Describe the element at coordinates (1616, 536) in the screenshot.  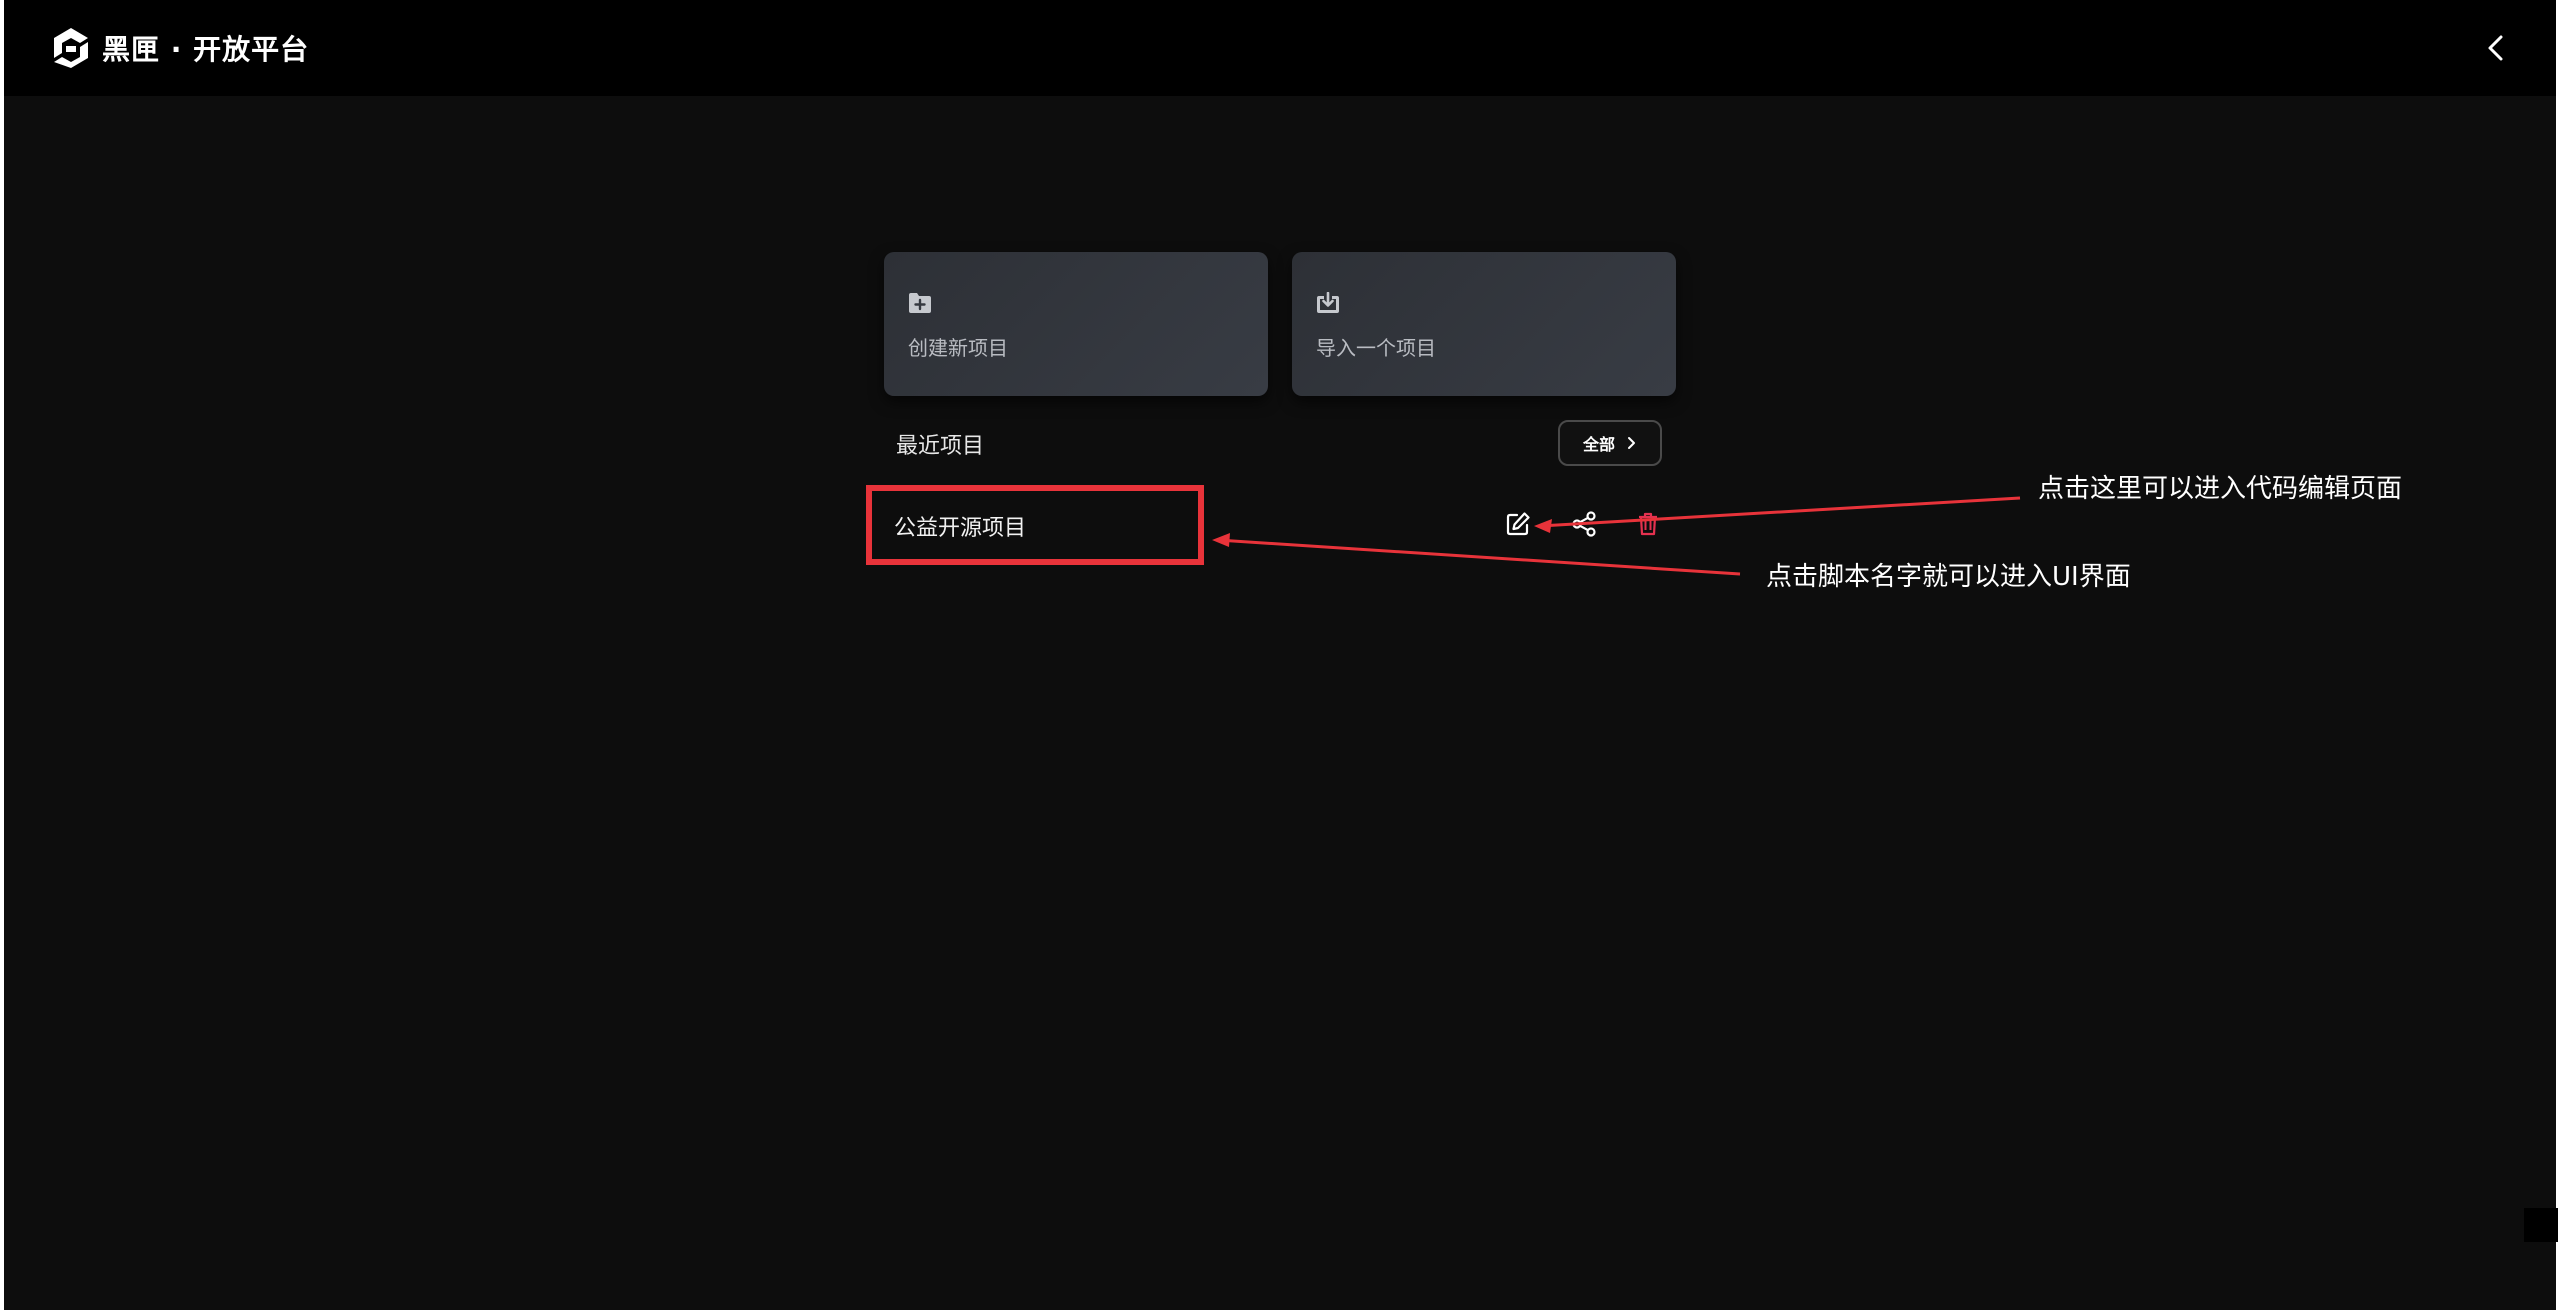
I see `annotation-arrows` at that location.